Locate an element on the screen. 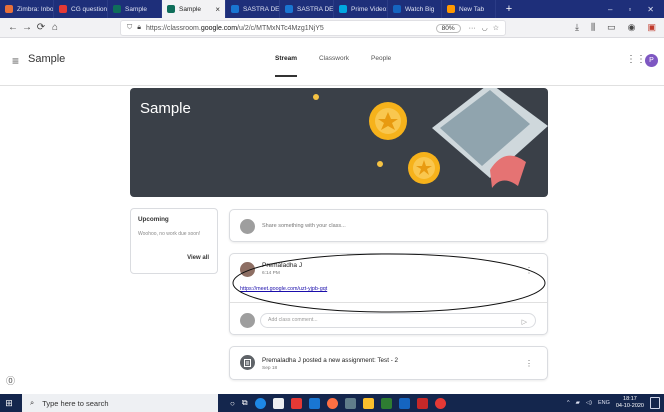  tab-classwork: Classwork is located at coordinates (334, 66).